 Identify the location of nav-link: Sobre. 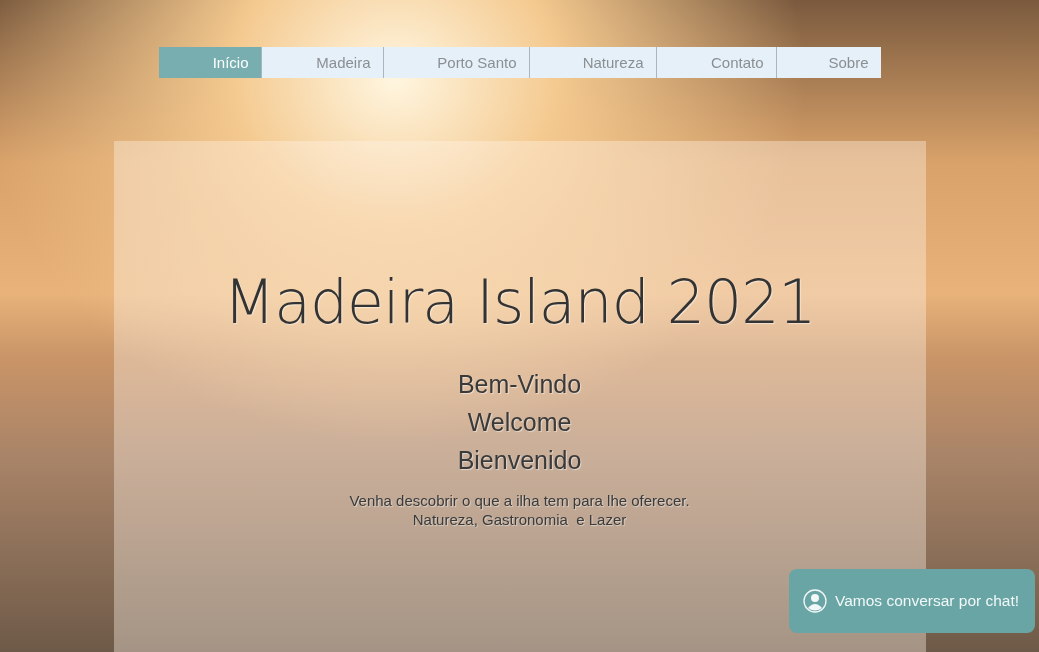
(828, 62).